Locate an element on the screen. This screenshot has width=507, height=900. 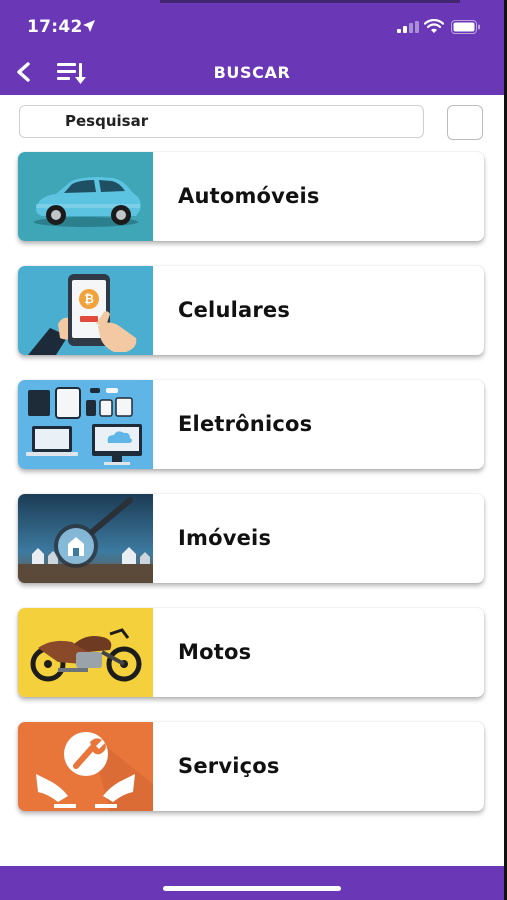
category-card-eletronicos: Eletrônicos is located at coordinates (251, 424).